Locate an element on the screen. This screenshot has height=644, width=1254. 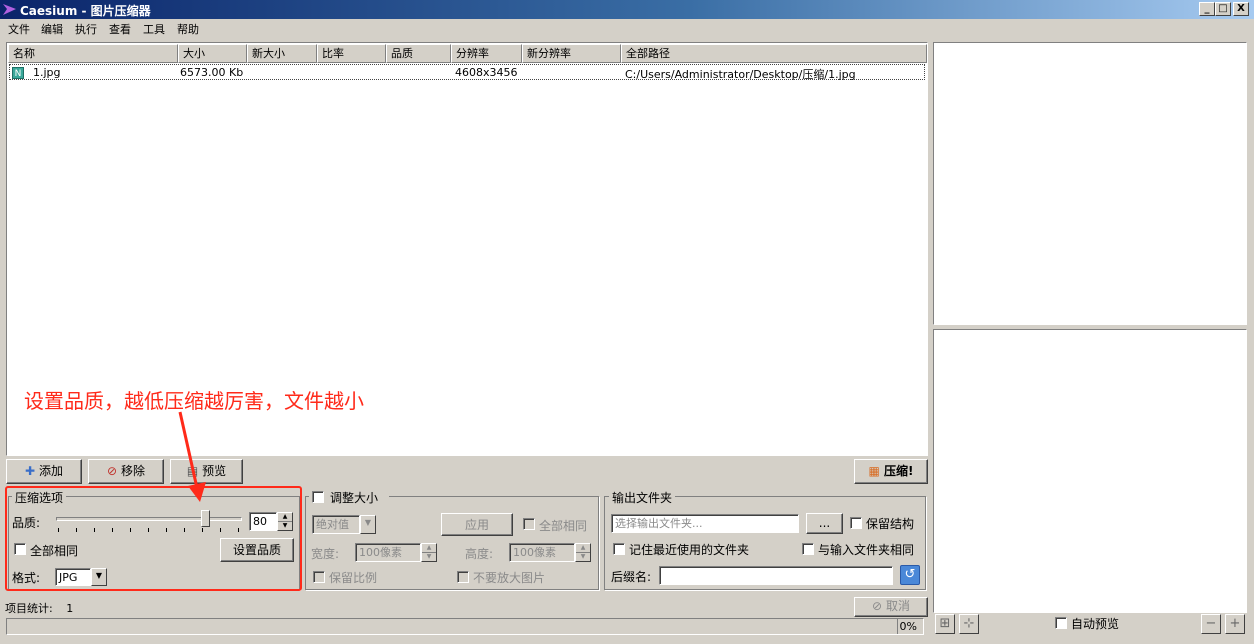
cell-path: C:/Users/Administrator/Desktop/压缩/1.jpg is located at coordinates (740, 74).